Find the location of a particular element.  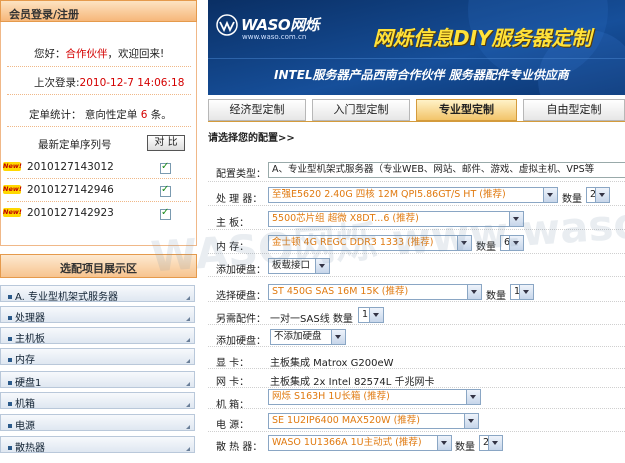

menu-item-label: A. 专业型机架式服务器 is located at coordinates (67, 297).